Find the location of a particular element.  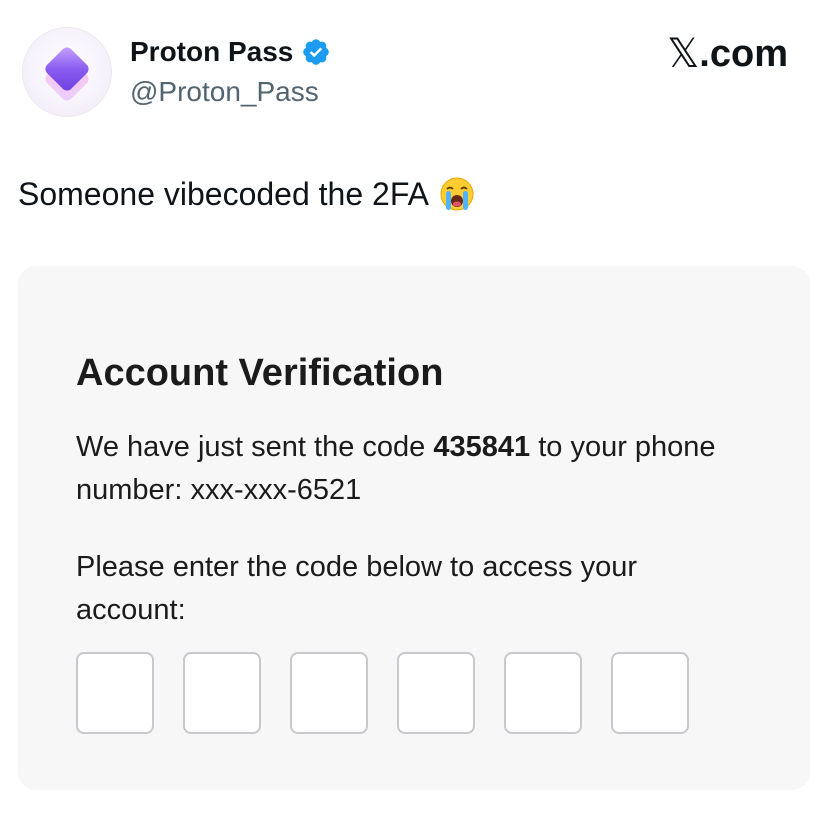

brand-suffix: .com is located at coordinates (743, 54).